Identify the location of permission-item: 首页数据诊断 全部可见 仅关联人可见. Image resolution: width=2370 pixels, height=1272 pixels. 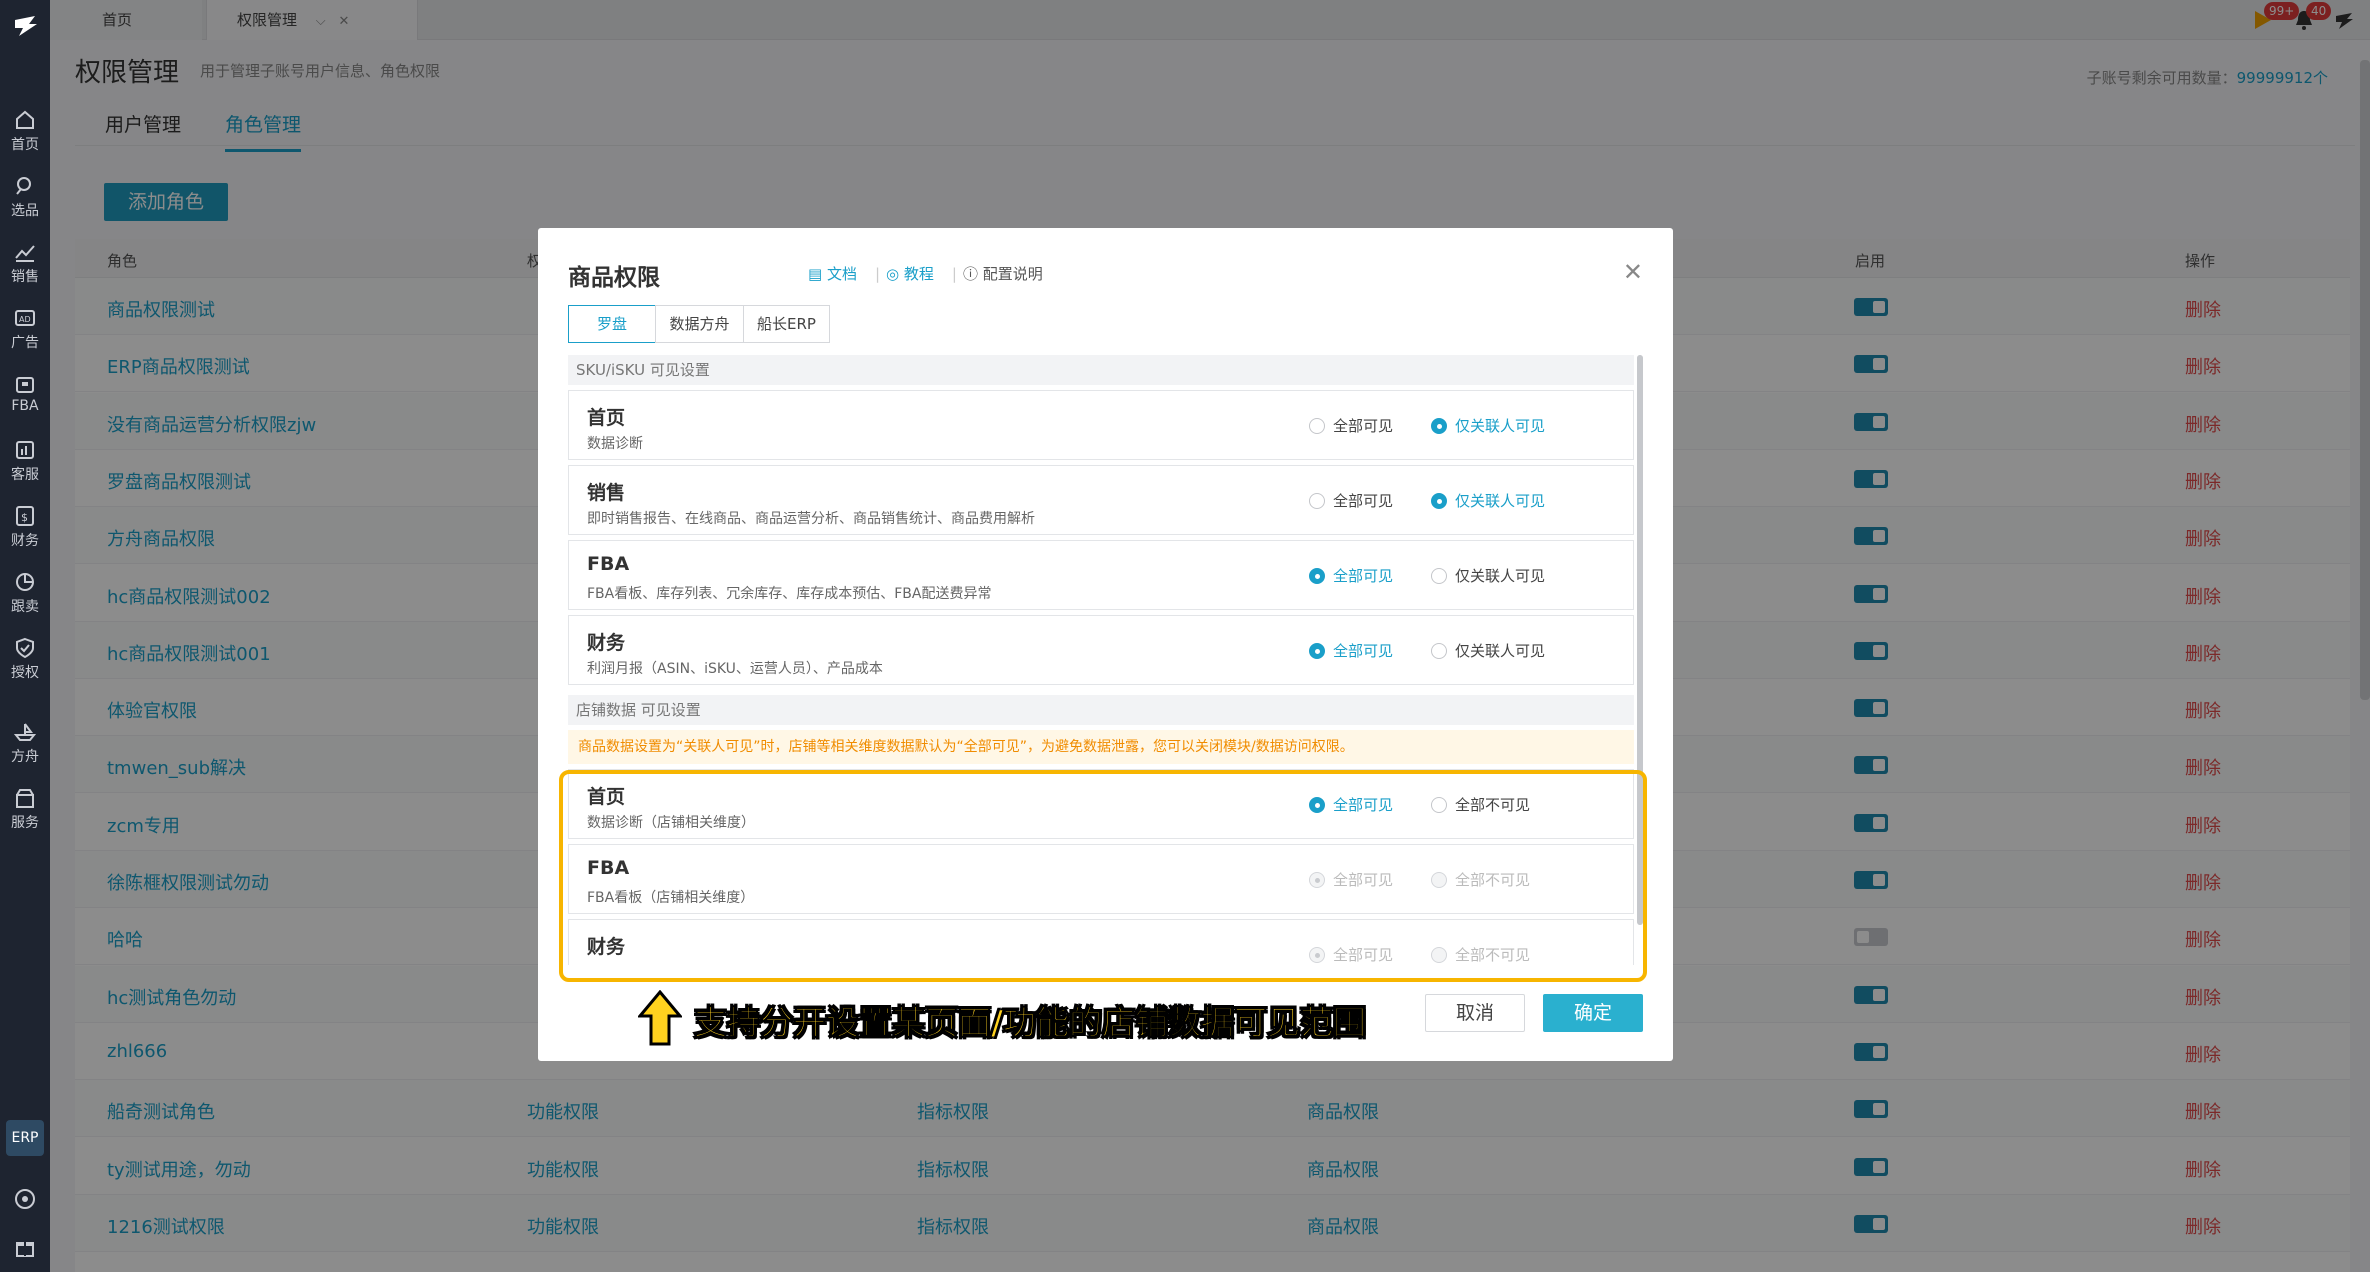
(1101, 425).